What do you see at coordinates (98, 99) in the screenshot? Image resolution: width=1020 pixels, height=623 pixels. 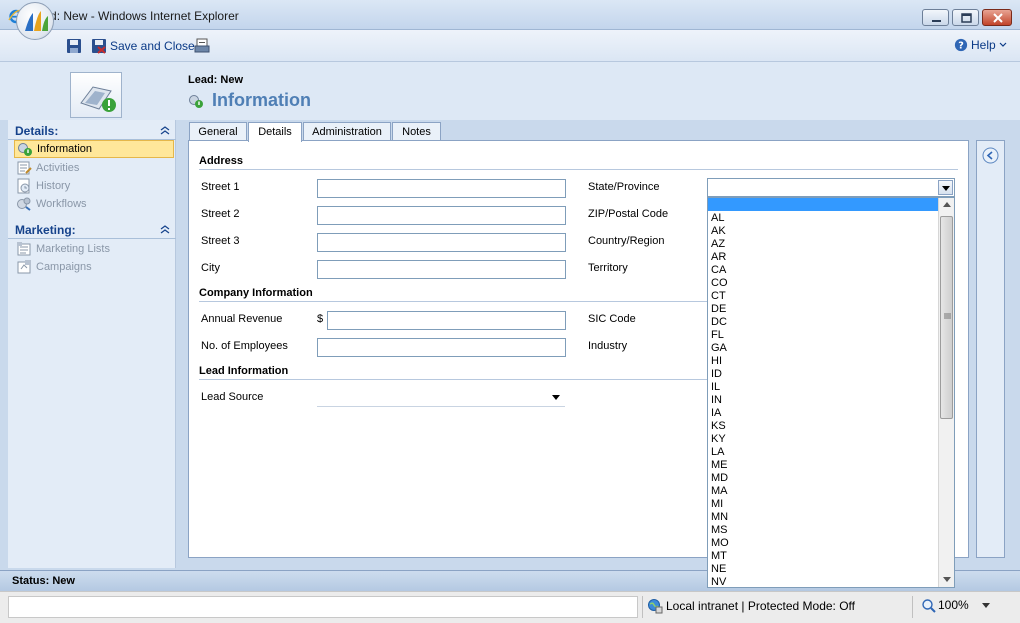 I see `lead-icon` at bounding box center [98, 99].